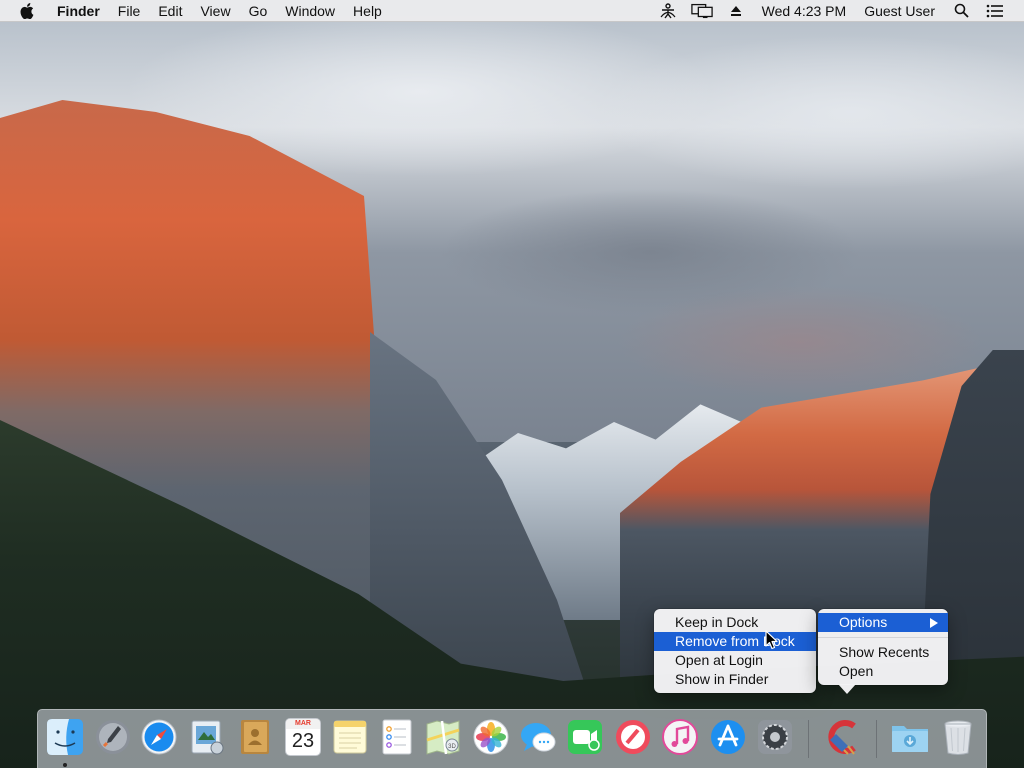 This screenshot has height=768, width=1024. I want to click on messages-icon, so click(538, 737).